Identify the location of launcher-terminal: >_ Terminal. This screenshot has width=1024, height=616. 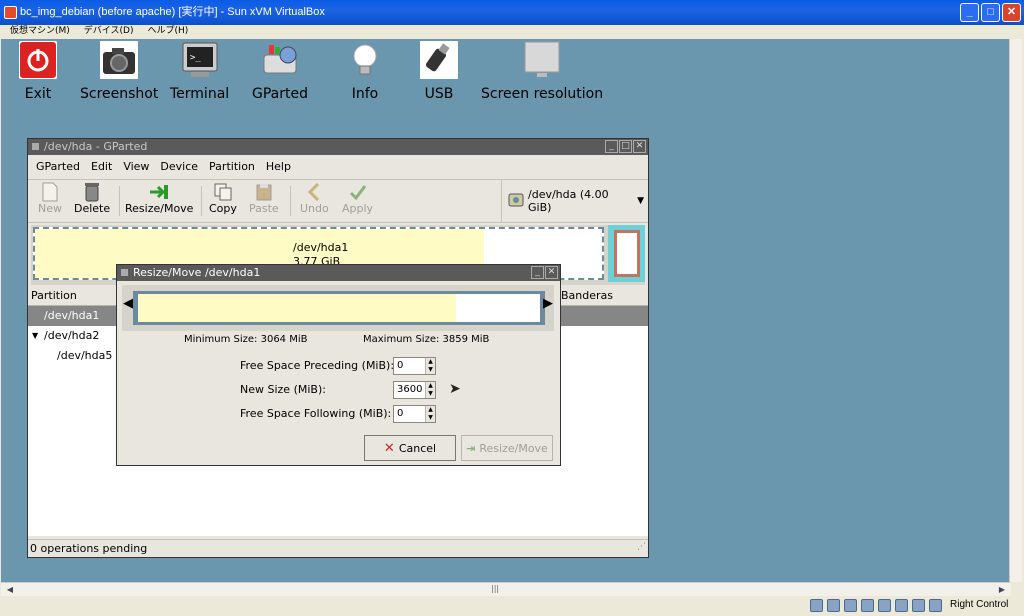
(199, 71).